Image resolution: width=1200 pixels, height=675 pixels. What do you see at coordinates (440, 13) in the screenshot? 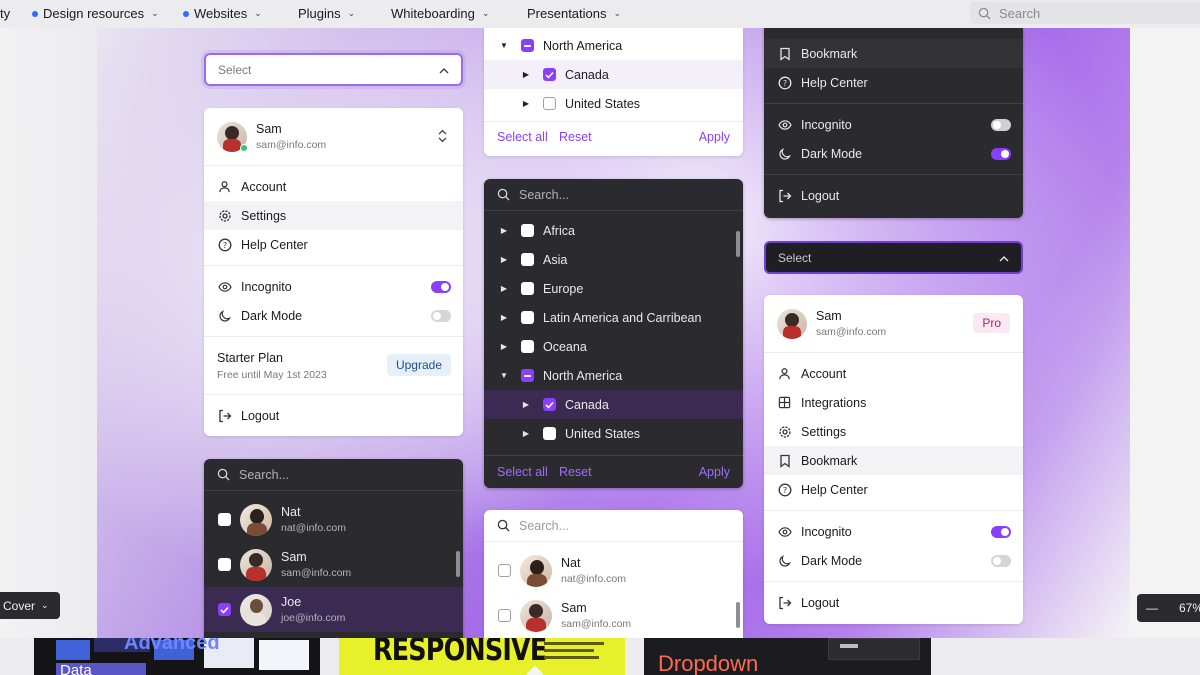
I see `nav-item-whiteboarding: Whiteboarding ⌄` at bounding box center [440, 13].